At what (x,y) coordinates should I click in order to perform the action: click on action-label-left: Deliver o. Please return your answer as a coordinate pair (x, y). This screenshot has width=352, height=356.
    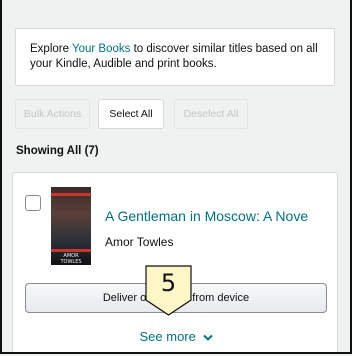
    Looking at the image, I should click on (124, 298).